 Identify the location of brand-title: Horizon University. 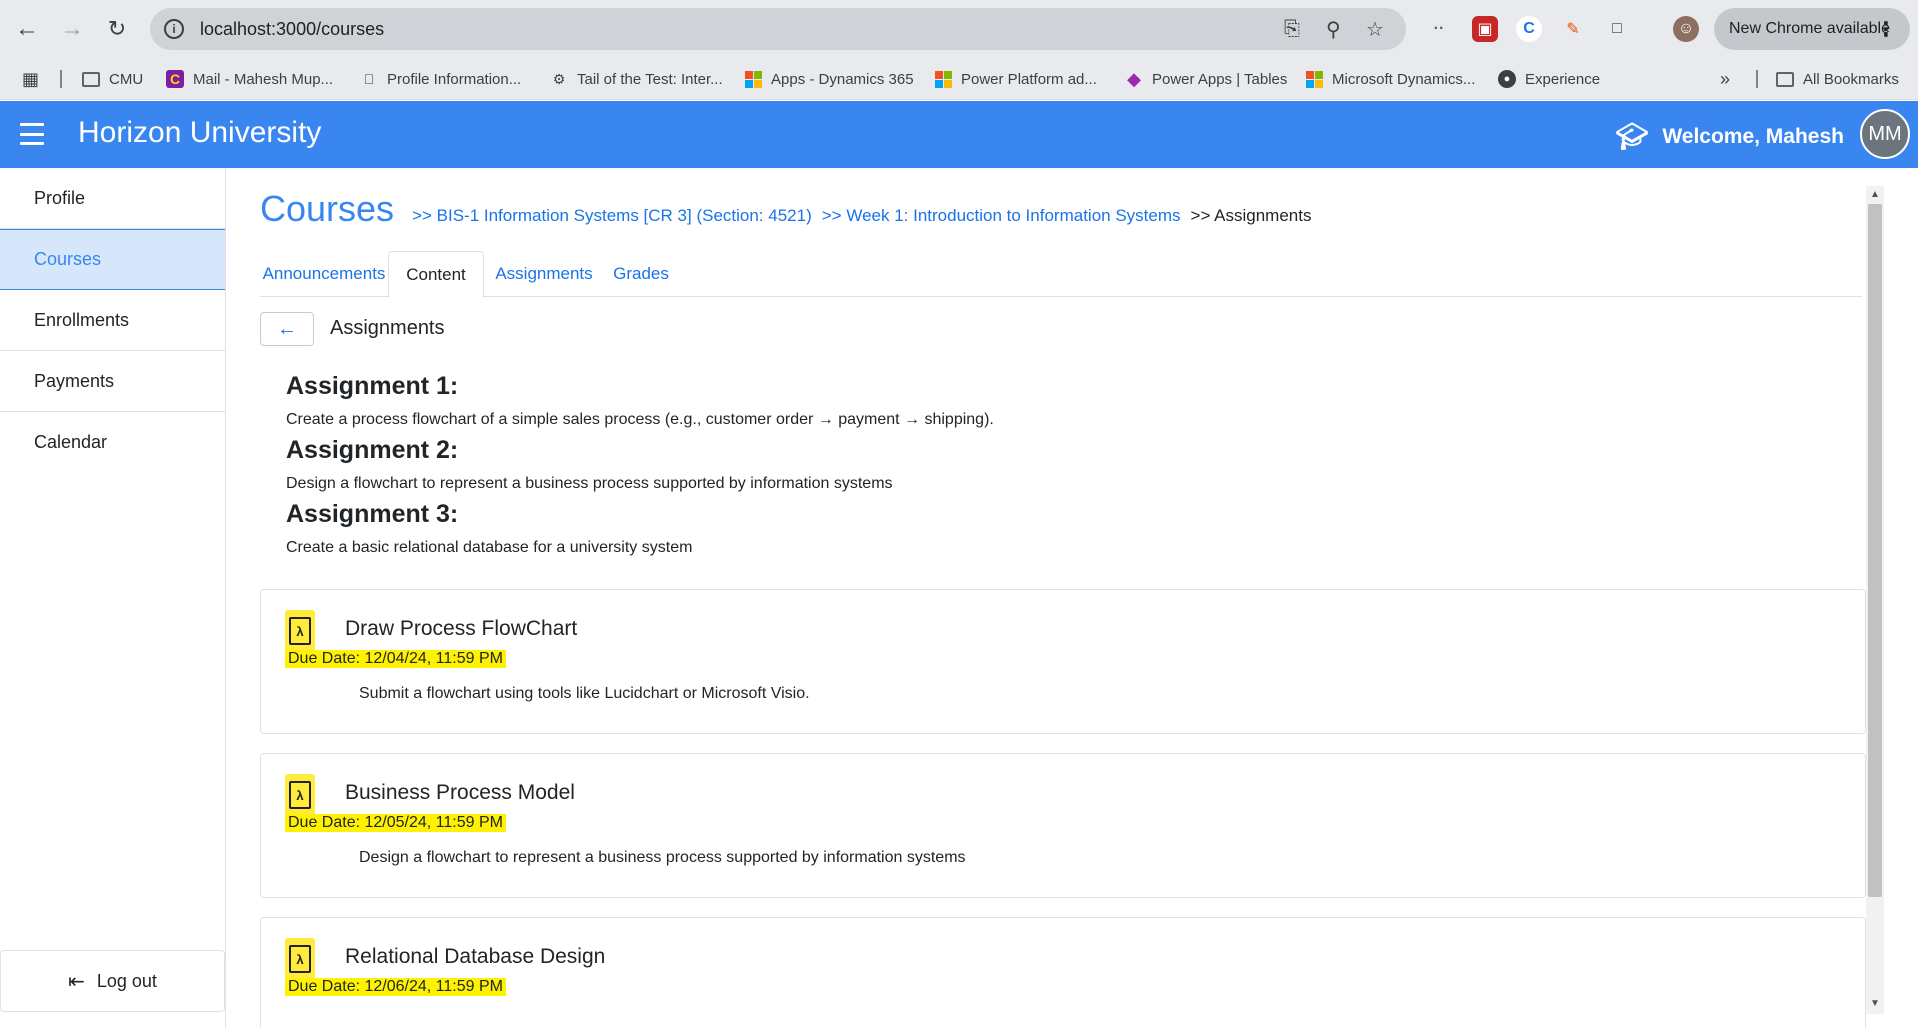
(199, 133).